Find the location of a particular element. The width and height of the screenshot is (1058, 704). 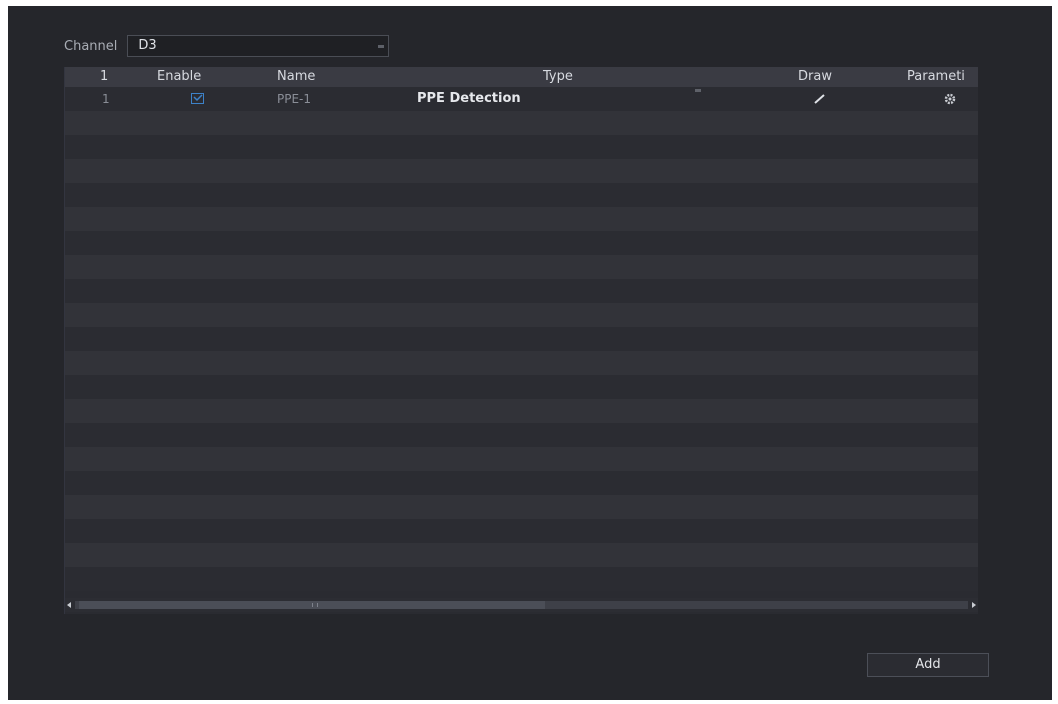

column-header-type: Type is located at coordinates (558, 76).